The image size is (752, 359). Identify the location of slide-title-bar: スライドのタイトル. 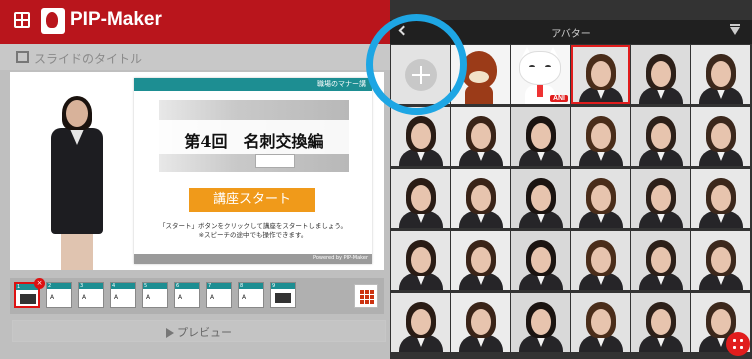
(195, 57).